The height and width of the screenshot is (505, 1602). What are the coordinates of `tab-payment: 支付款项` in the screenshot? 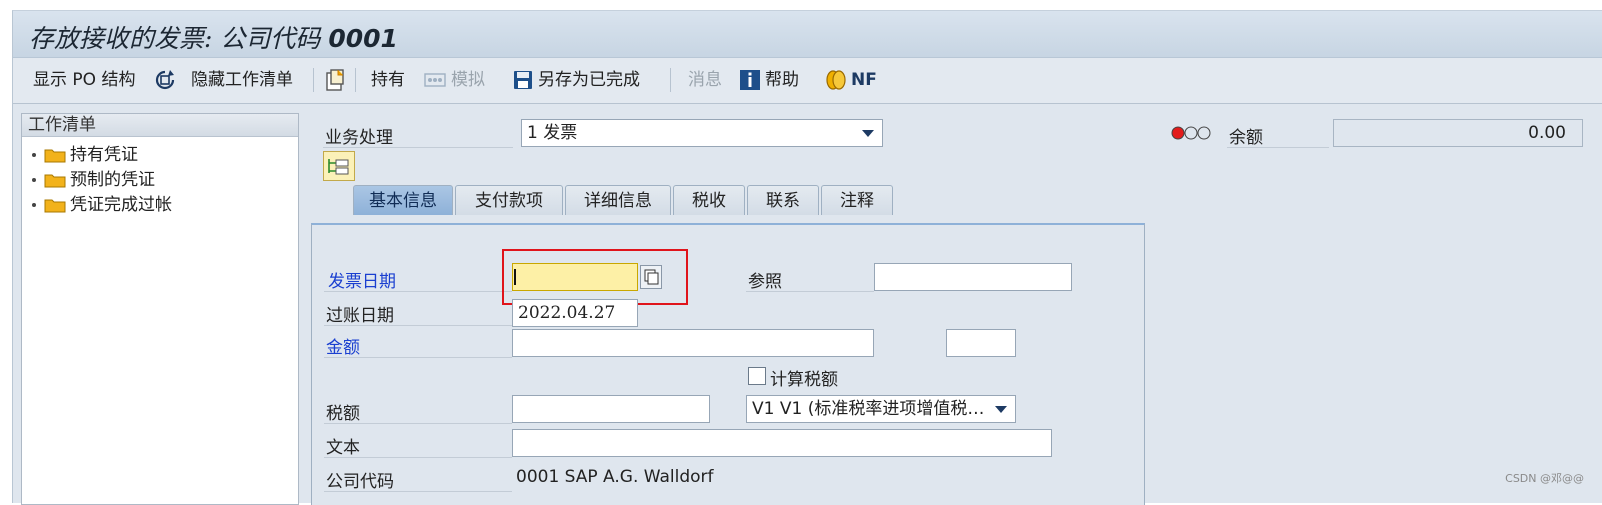 It's located at (509, 200).